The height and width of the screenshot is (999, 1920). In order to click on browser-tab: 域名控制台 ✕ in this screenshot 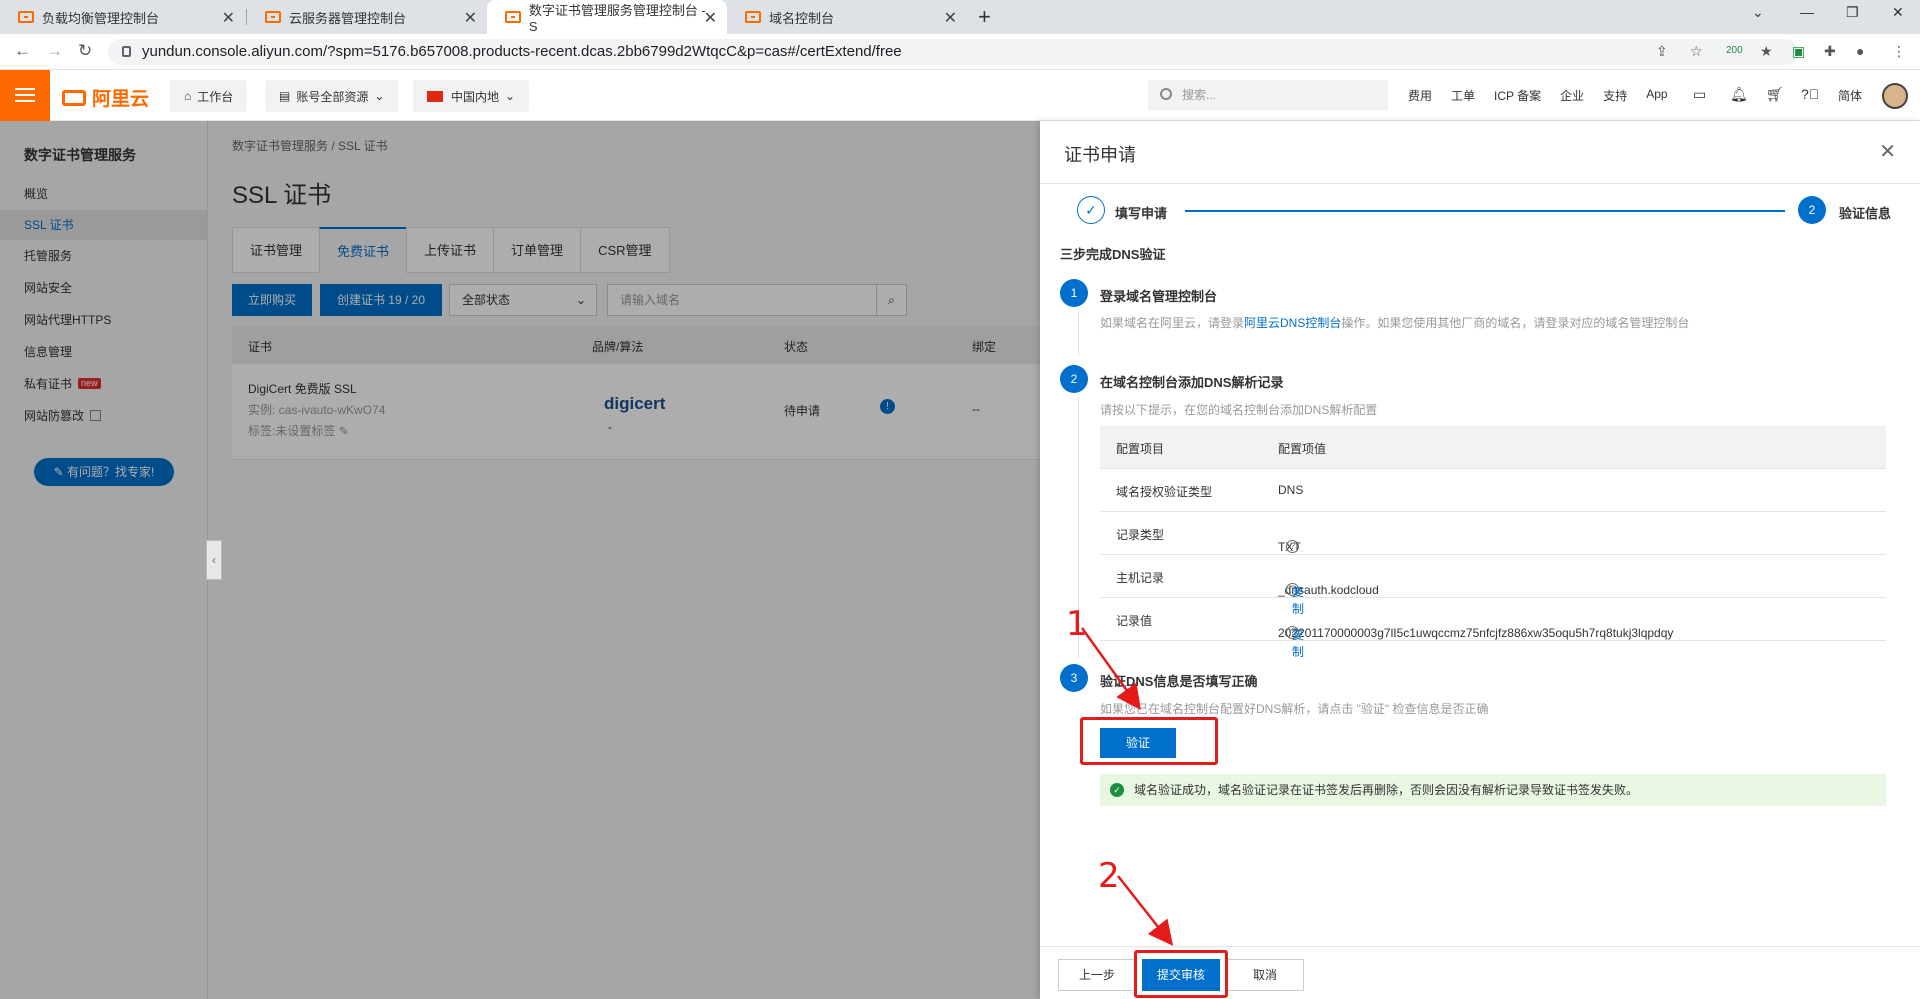, I will do `click(847, 17)`.